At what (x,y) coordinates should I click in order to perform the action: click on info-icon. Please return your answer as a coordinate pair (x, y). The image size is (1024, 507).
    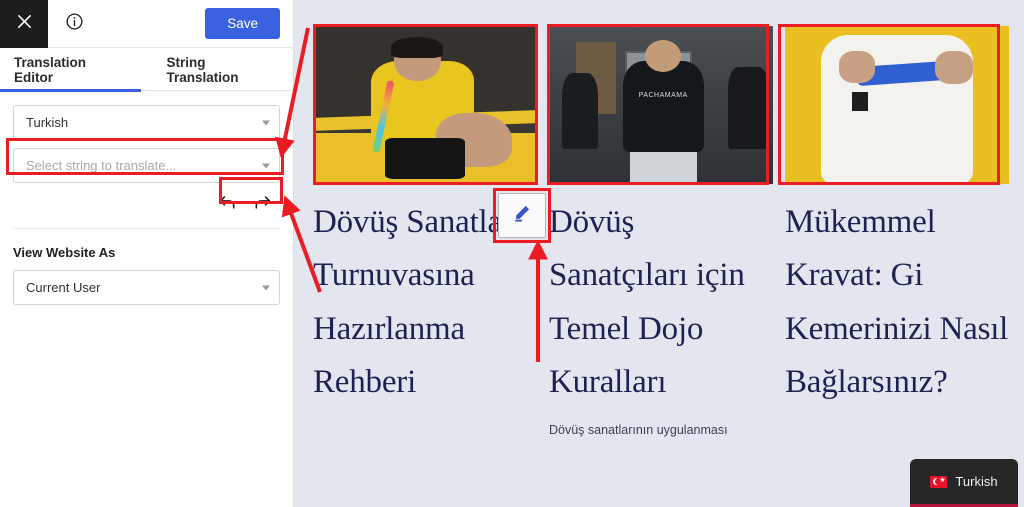
    Looking at the image, I should click on (74, 24).